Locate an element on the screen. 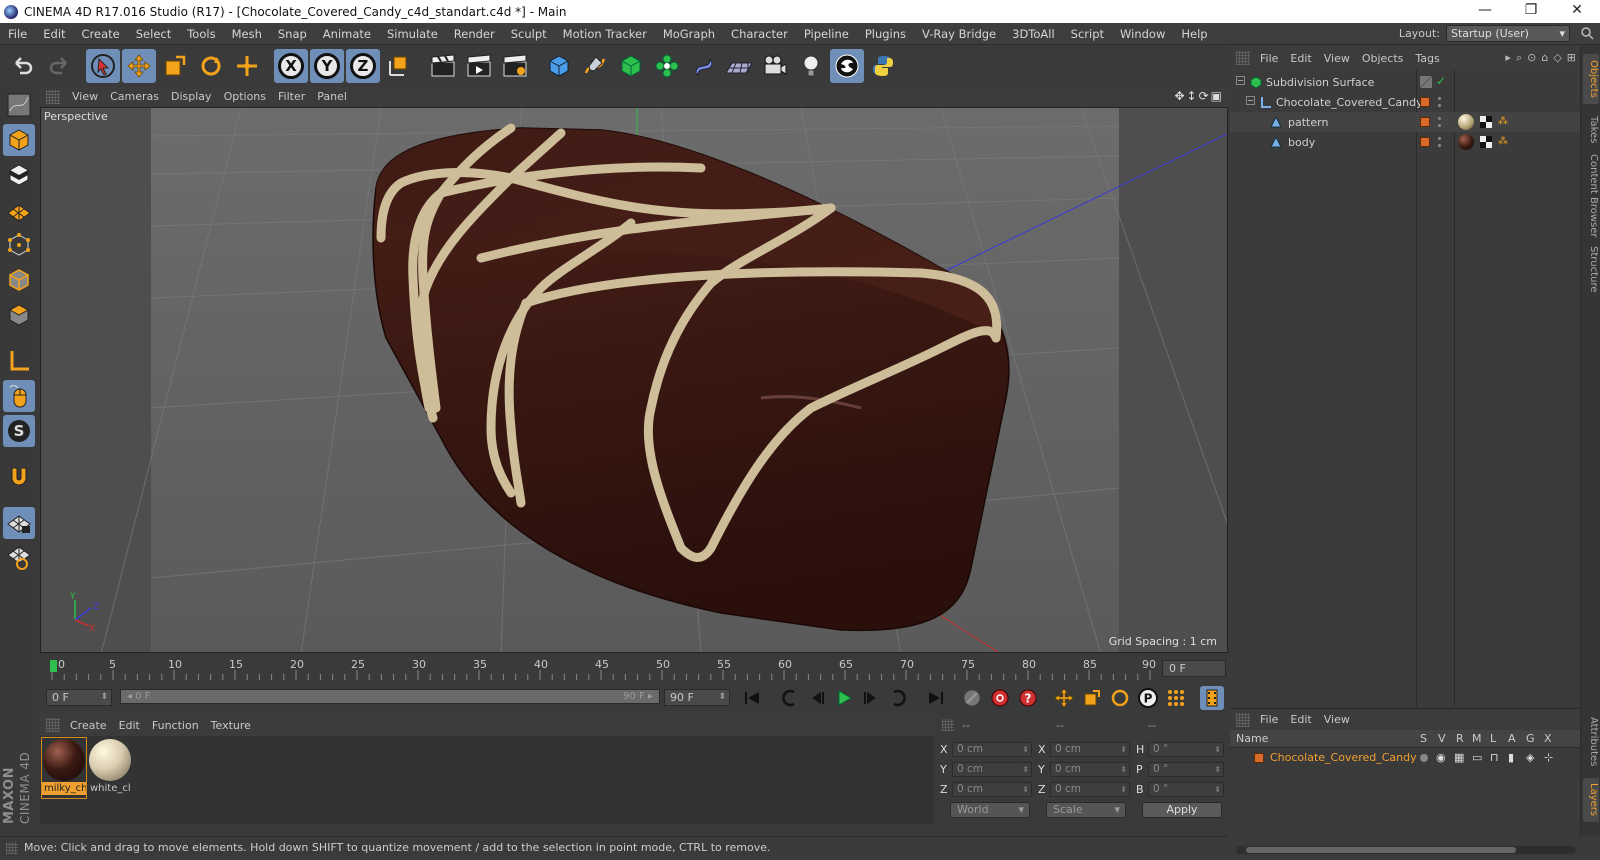 The image size is (1600, 860). layer-menu-file: File is located at coordinates (1273, 719).